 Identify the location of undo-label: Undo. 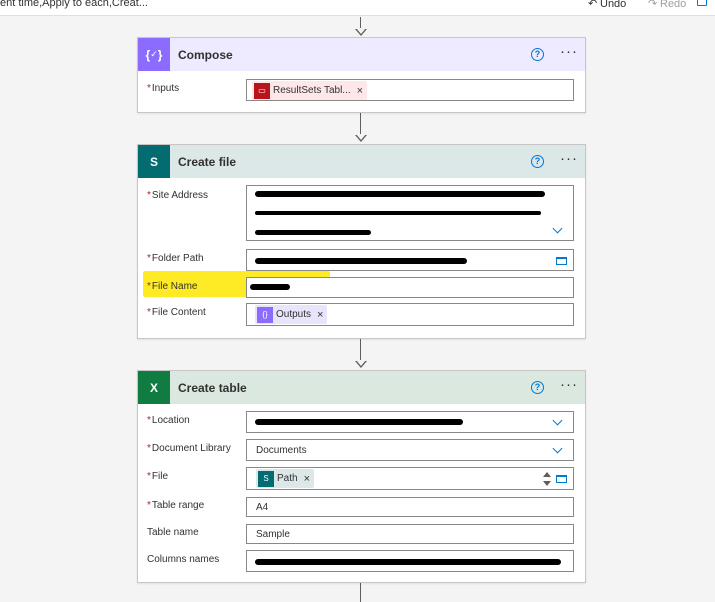
(613, 5).